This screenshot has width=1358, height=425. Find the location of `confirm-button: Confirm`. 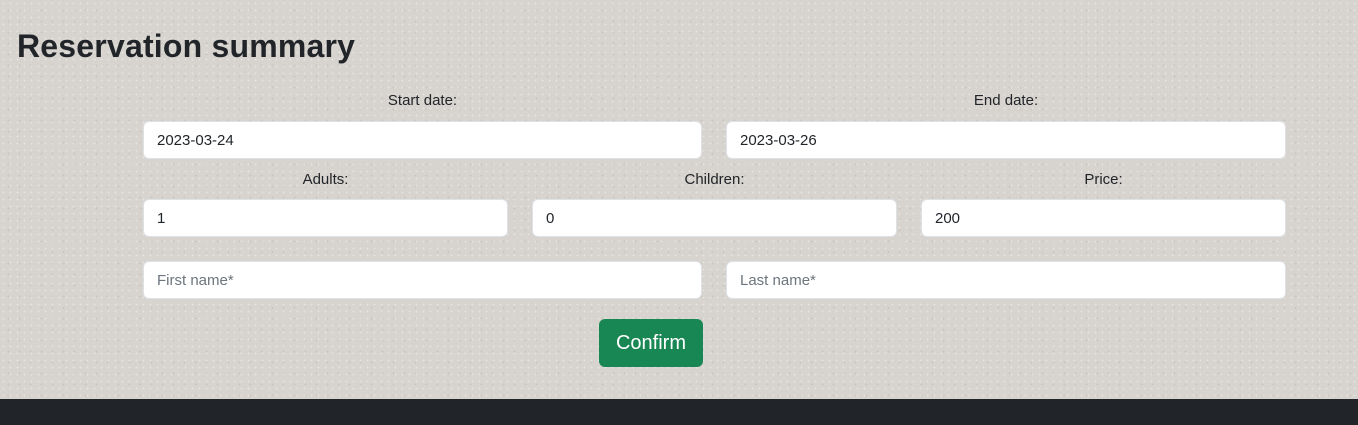

confirm-button: Confirm is located at coordinates (651, 343).